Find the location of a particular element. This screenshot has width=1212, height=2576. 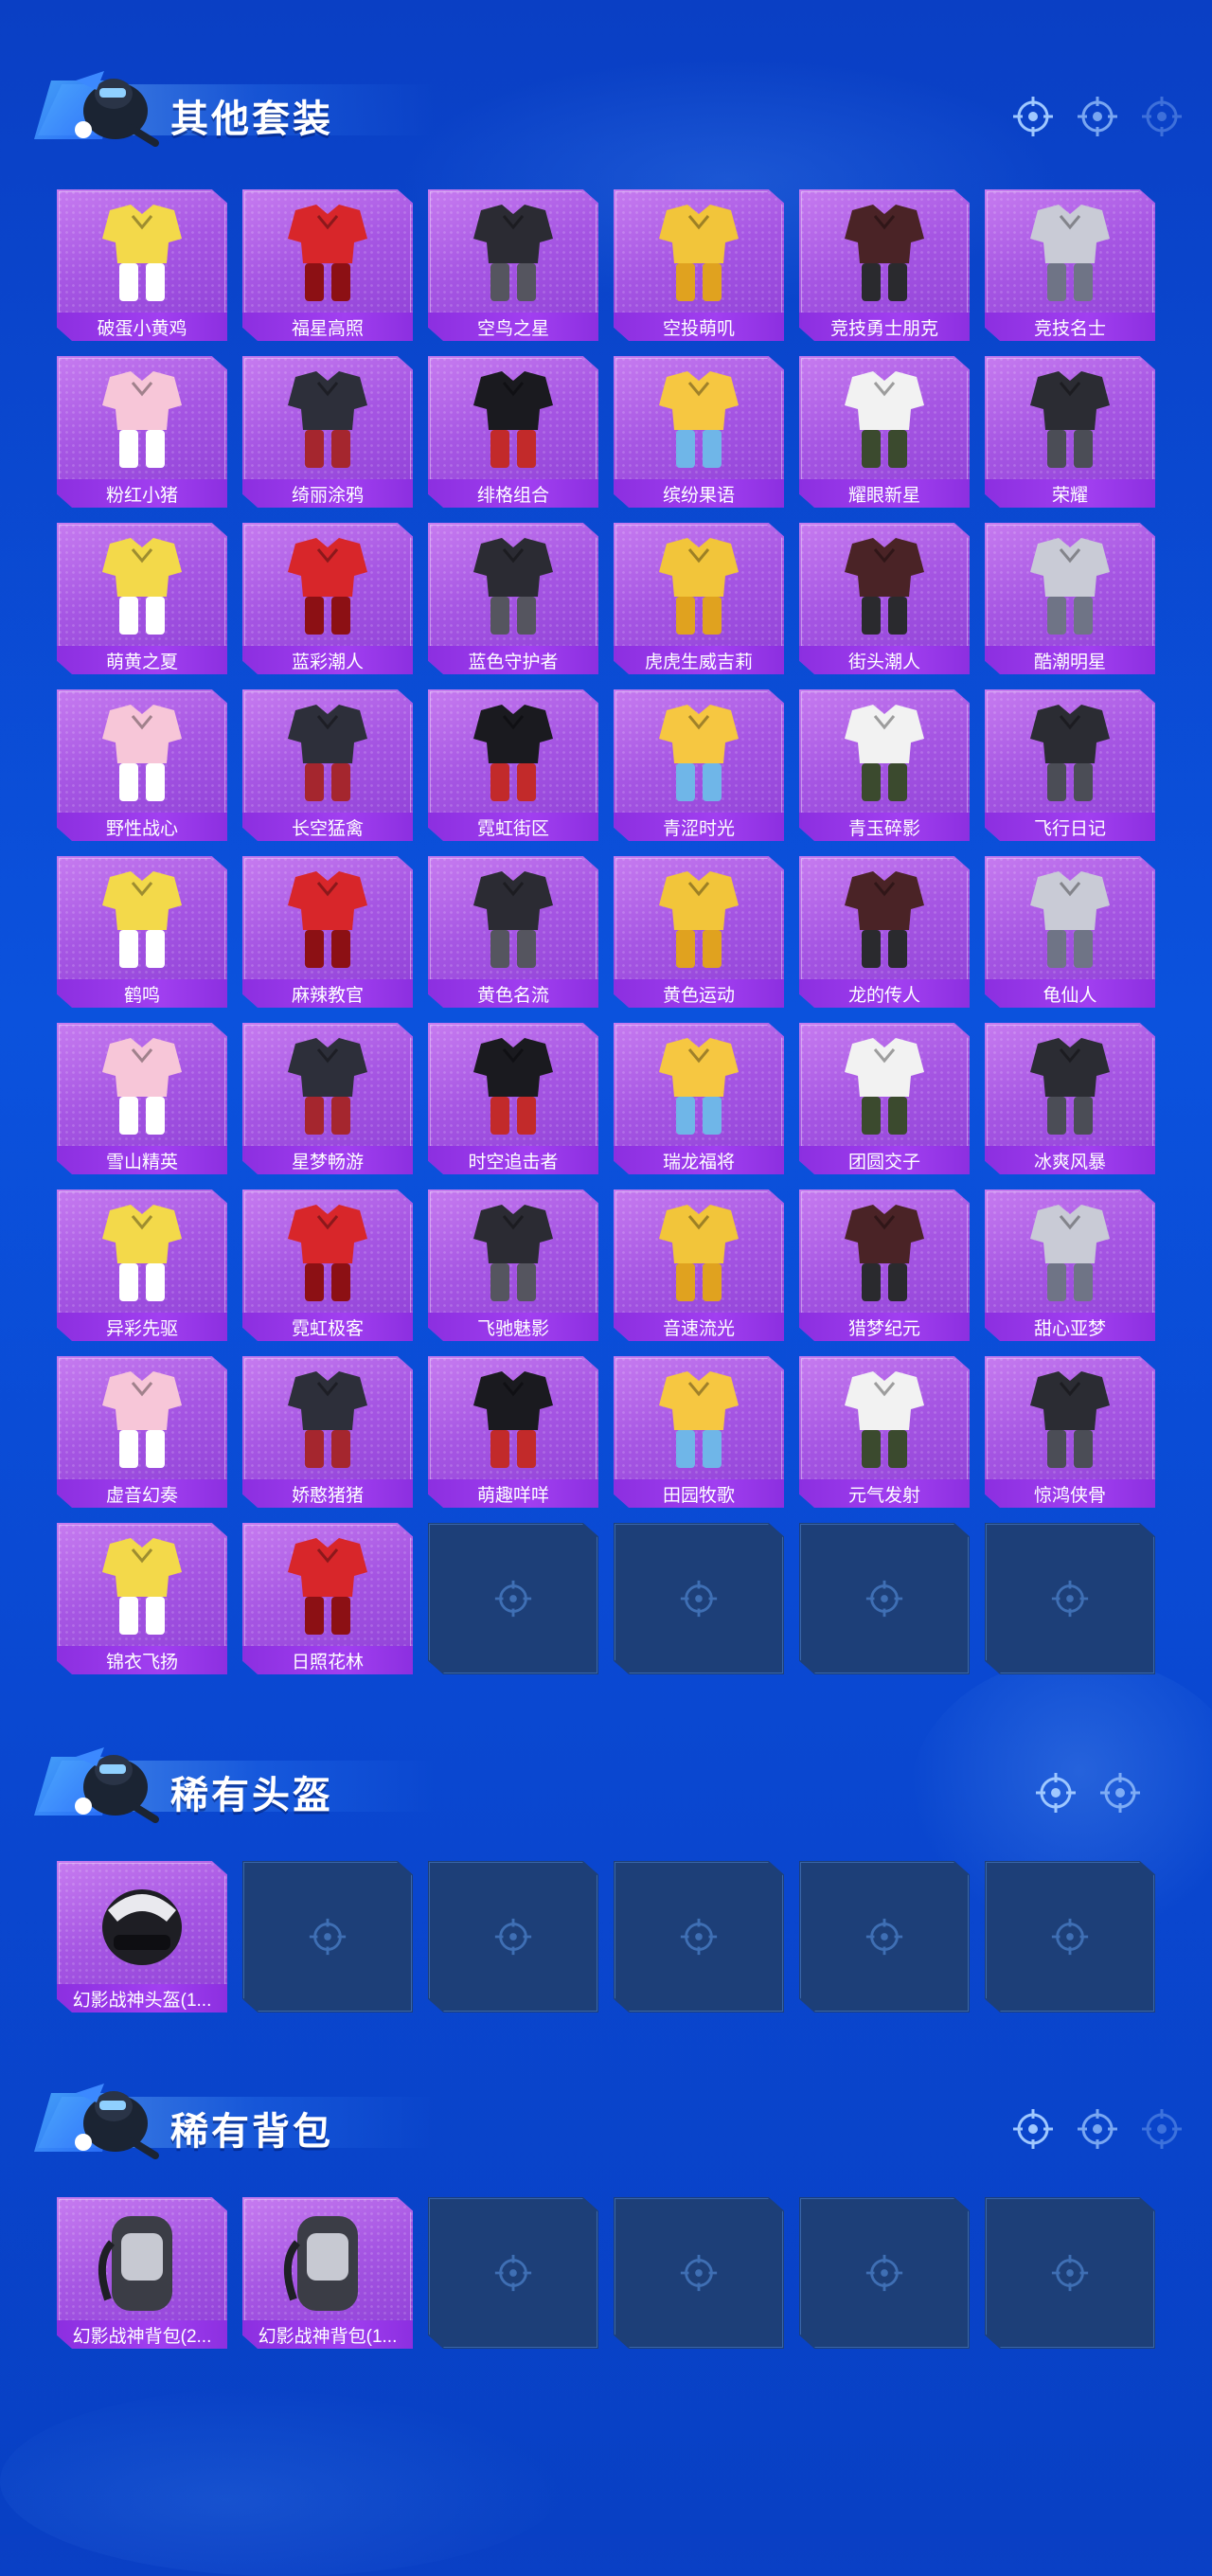

item-card: 粉红小猪 is located at coordinates (142, 432).